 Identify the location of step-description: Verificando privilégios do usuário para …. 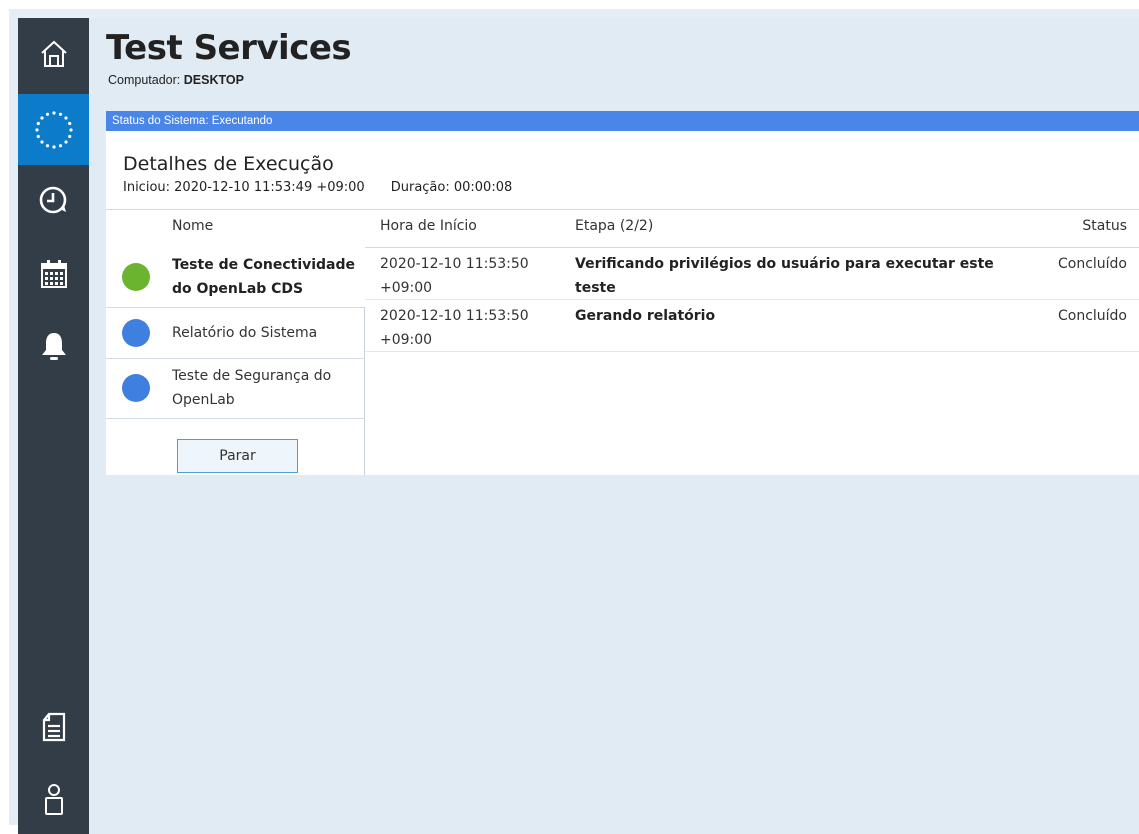
(784, 276).